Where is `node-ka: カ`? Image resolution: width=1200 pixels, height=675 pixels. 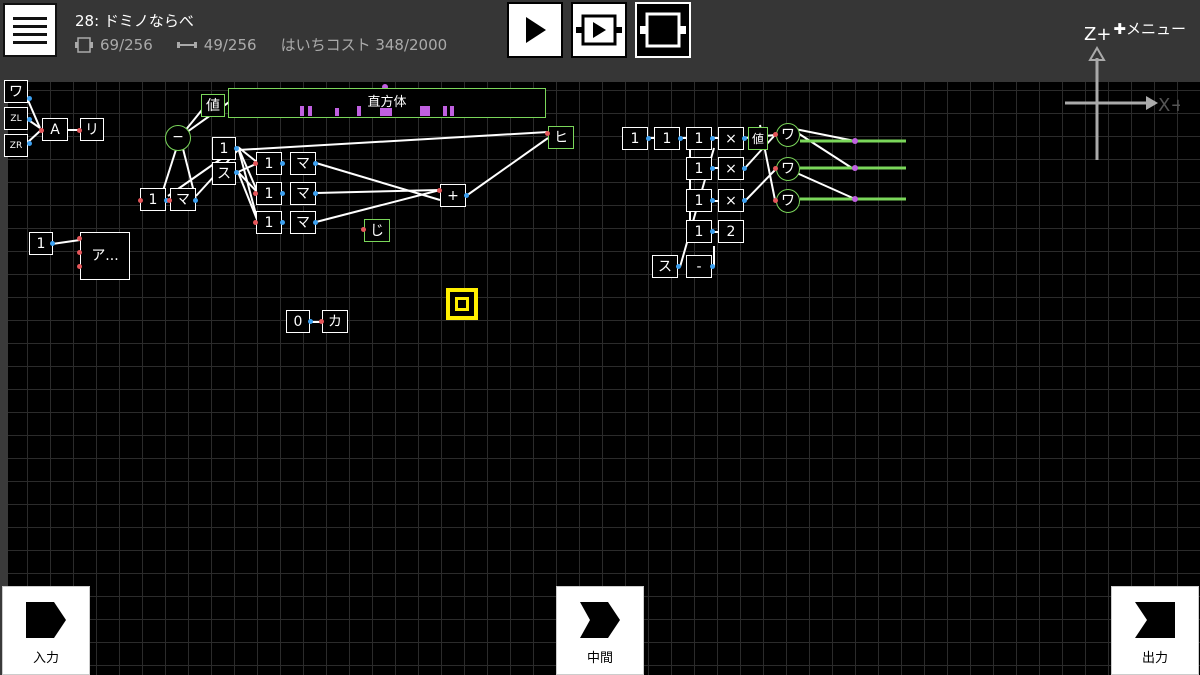 node-ka: カ is located at coordinates (335, 321).